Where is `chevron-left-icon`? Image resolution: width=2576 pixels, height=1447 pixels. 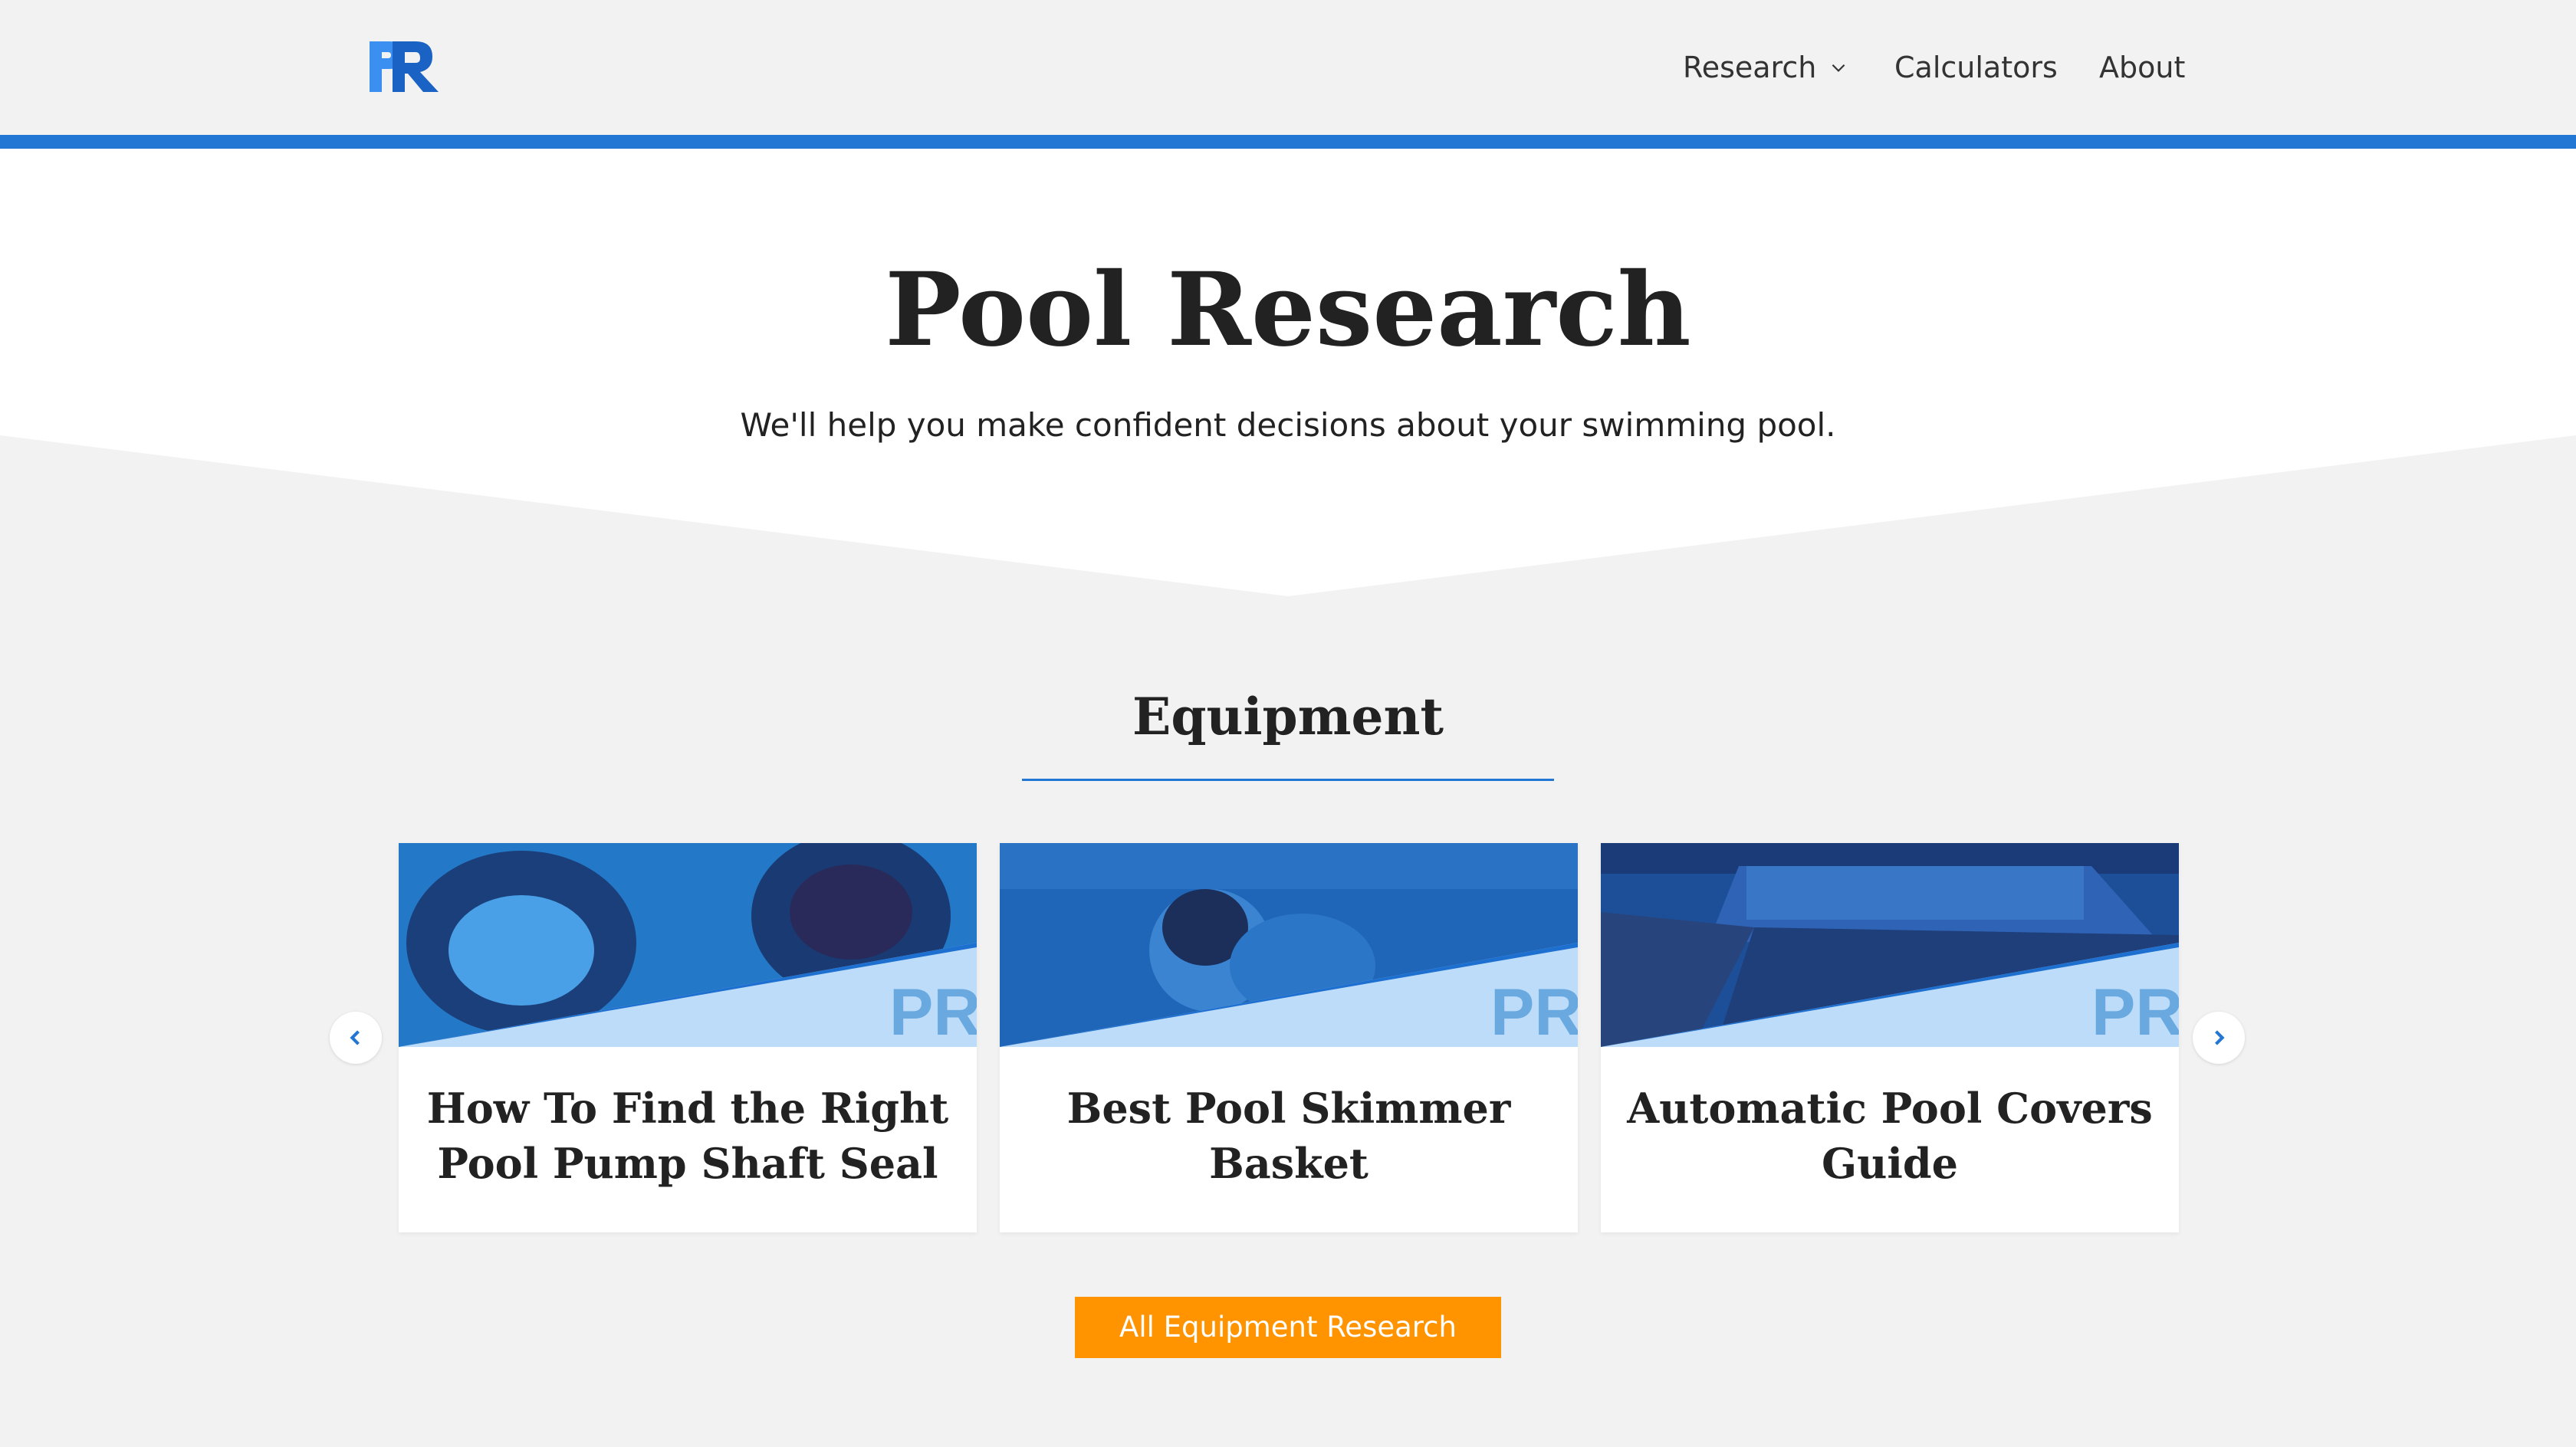 chevron-left-icon is located at coordinates (355, 1038).